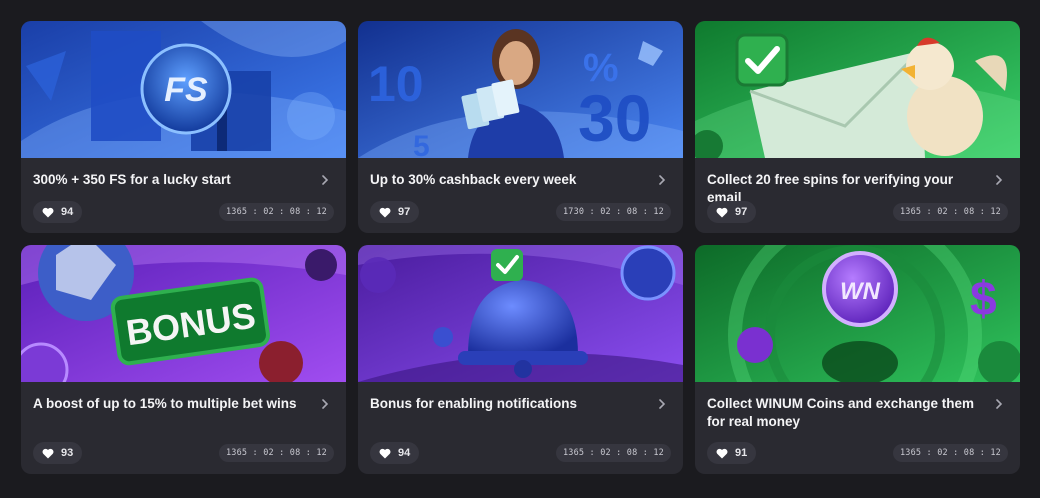 The image size is (1040, 498). I want to click on promo-title: 300% + 350 FS for a lucky start, so click(132, 179).